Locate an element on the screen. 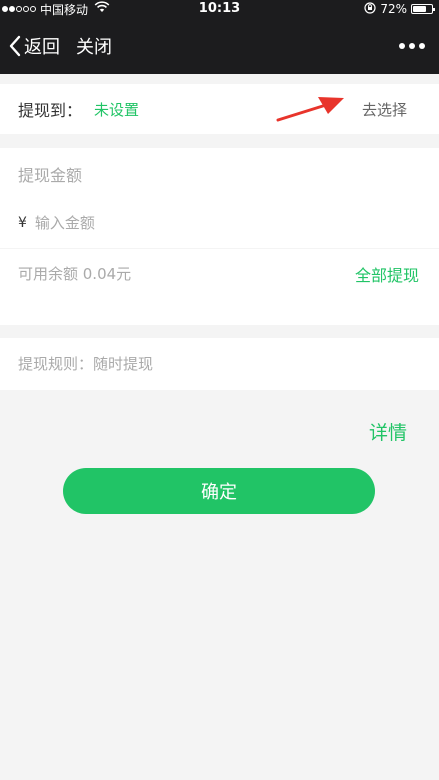 The width and height of the screenshot is (439, 780). amount-input-row: ¥ is located at coordinates (206, 223).